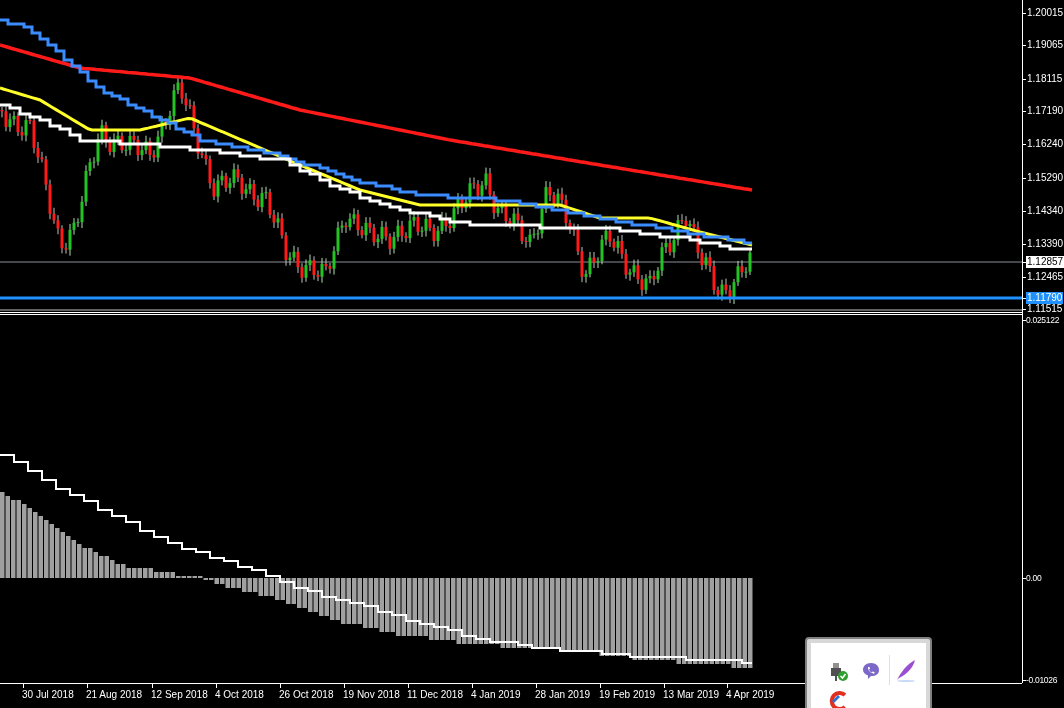 The width and height of the screenshot is (1064, 708). I want to click on indicator-axis-label: 0.00, so click(1034, 578).